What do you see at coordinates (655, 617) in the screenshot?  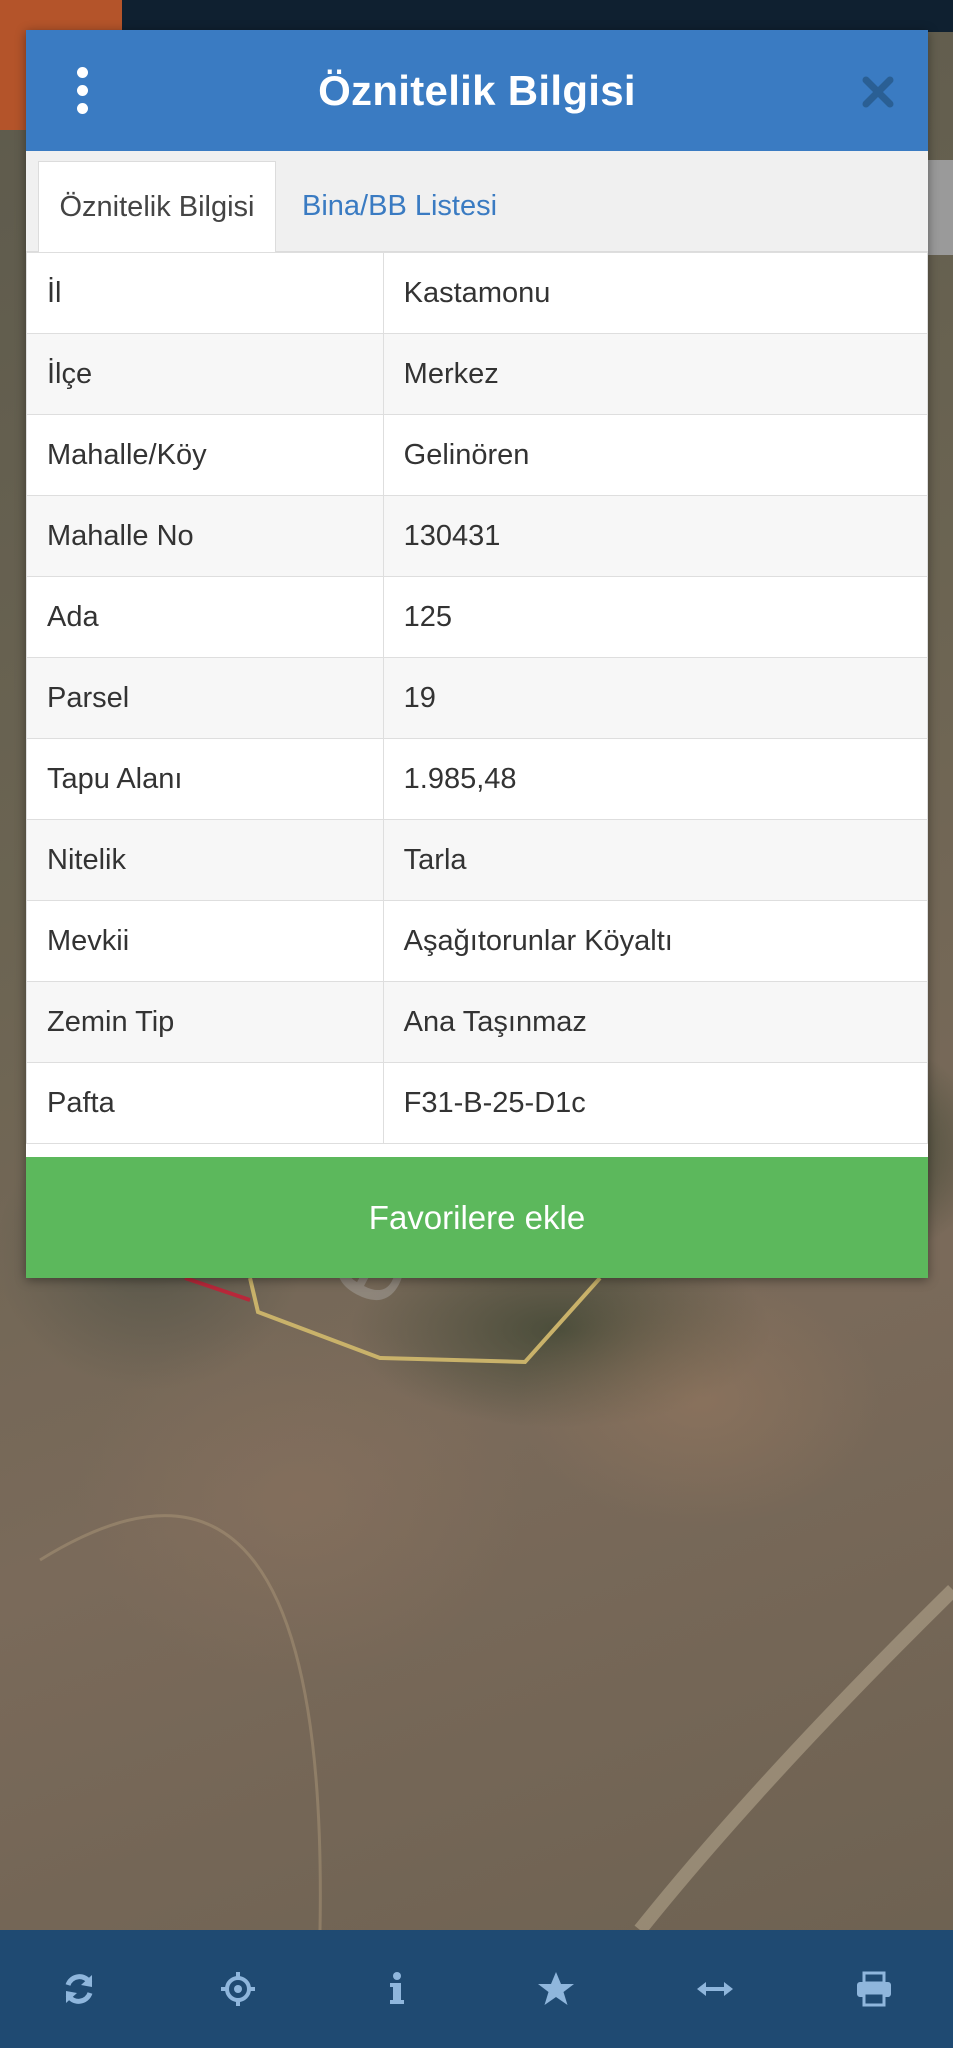 I see `attribute-value: 125` at bounding box center [655, 617].